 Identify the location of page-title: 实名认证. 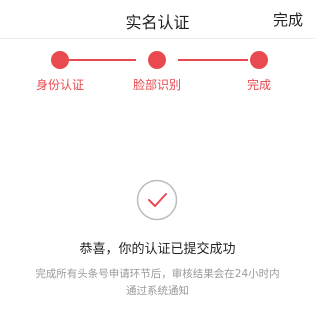
(157, 22).